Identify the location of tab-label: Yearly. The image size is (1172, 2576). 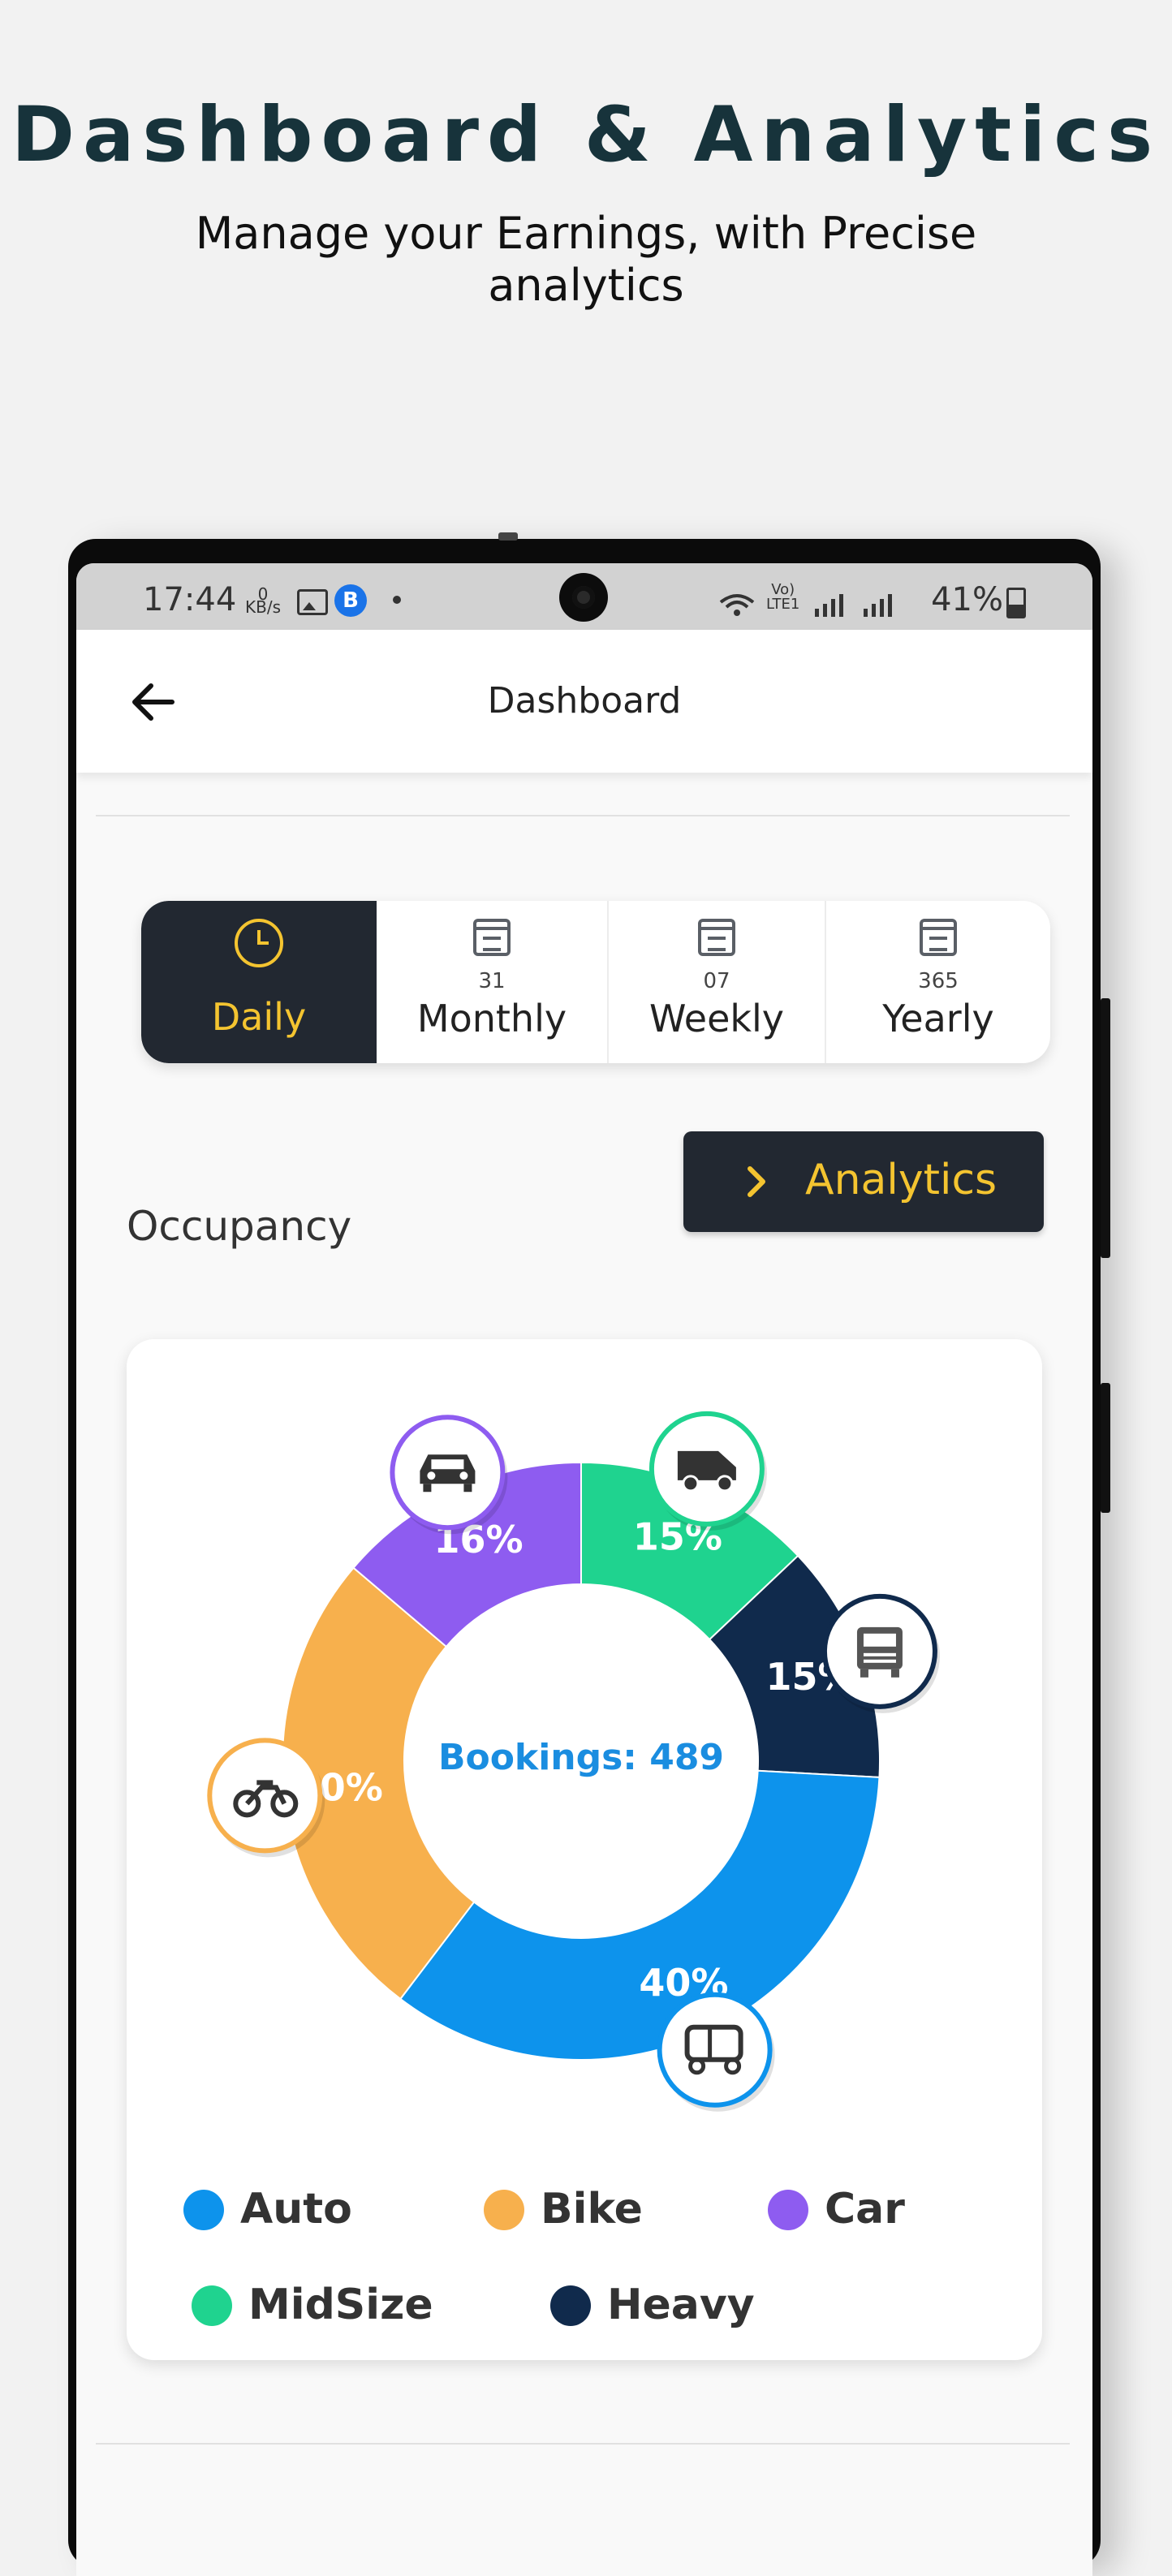
(938, 1019).